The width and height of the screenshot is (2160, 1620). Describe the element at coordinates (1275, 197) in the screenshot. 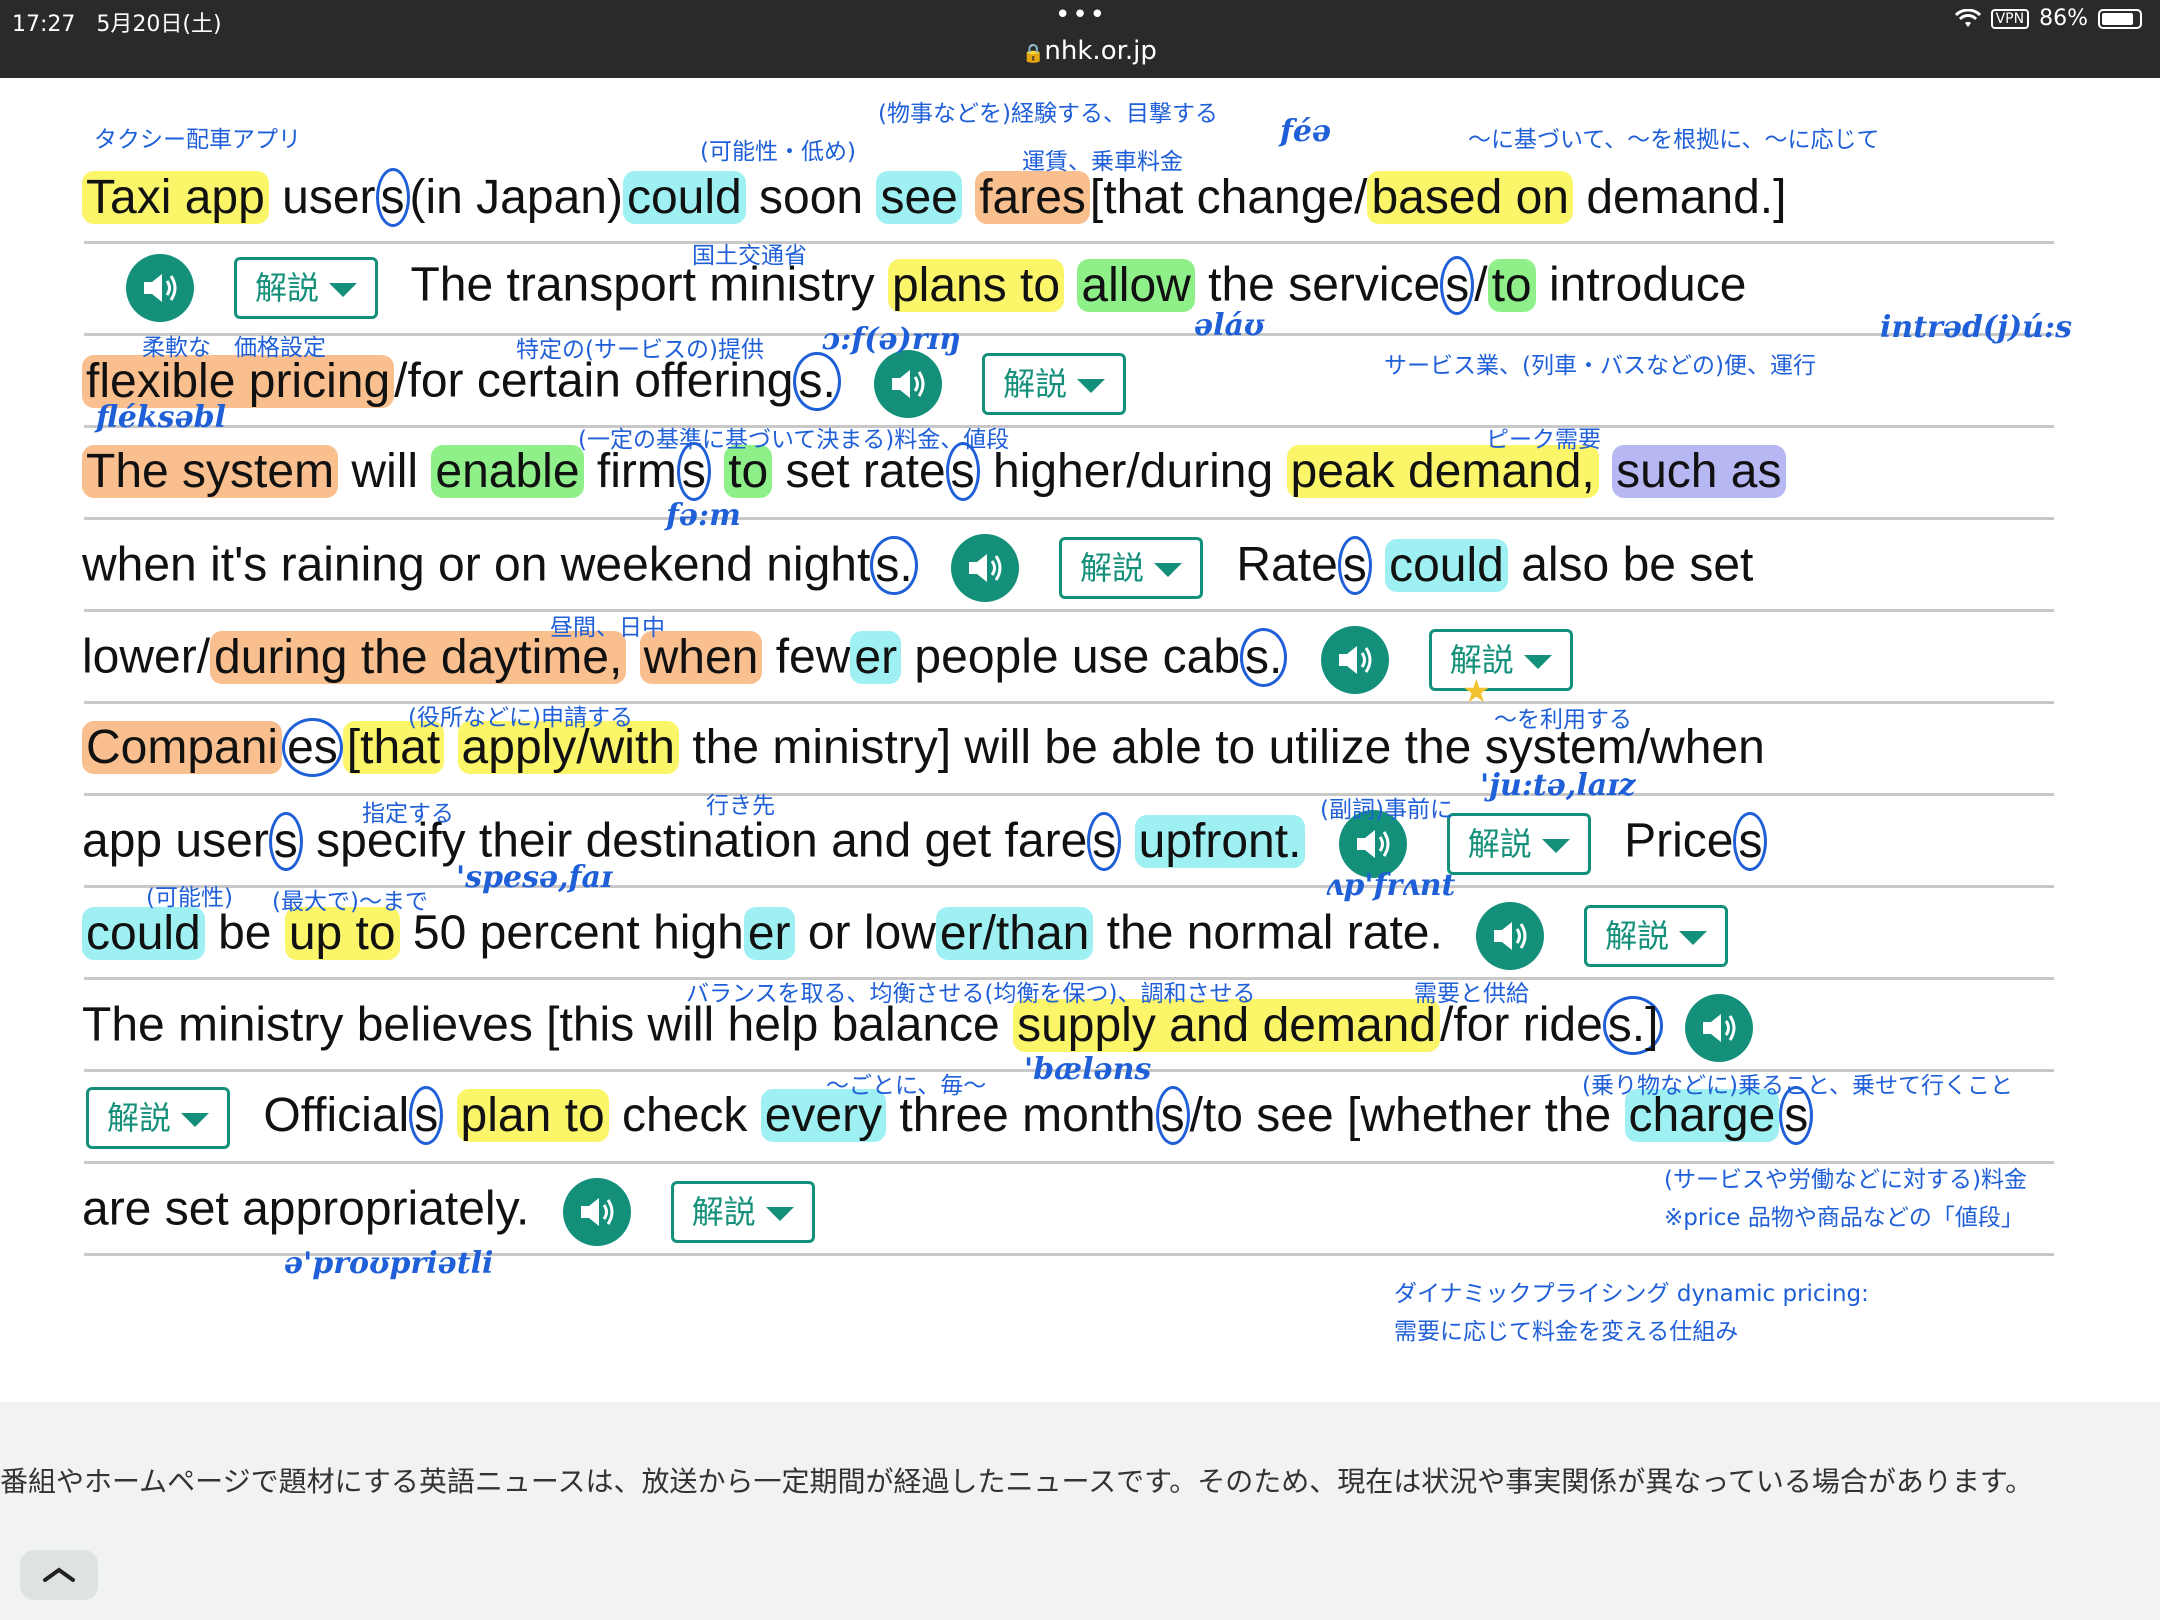

I see `text: change/` at that location.